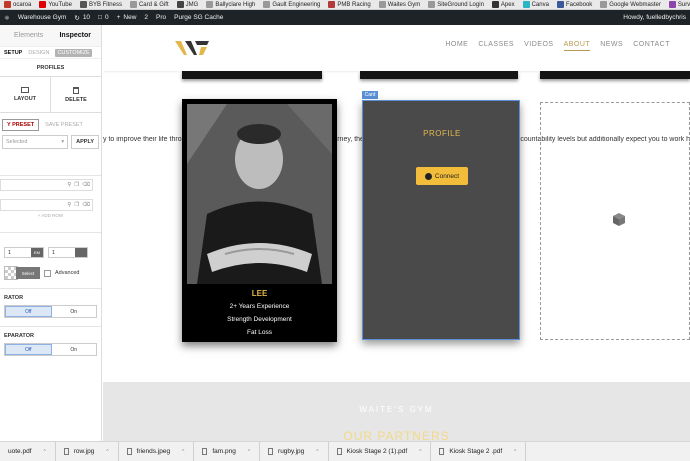 The image size is (690, 461). What do you see at coordinates (38, 53) in the screenshot?
I see `subtab-design: DESIGN` at bounding box center [38, 53].